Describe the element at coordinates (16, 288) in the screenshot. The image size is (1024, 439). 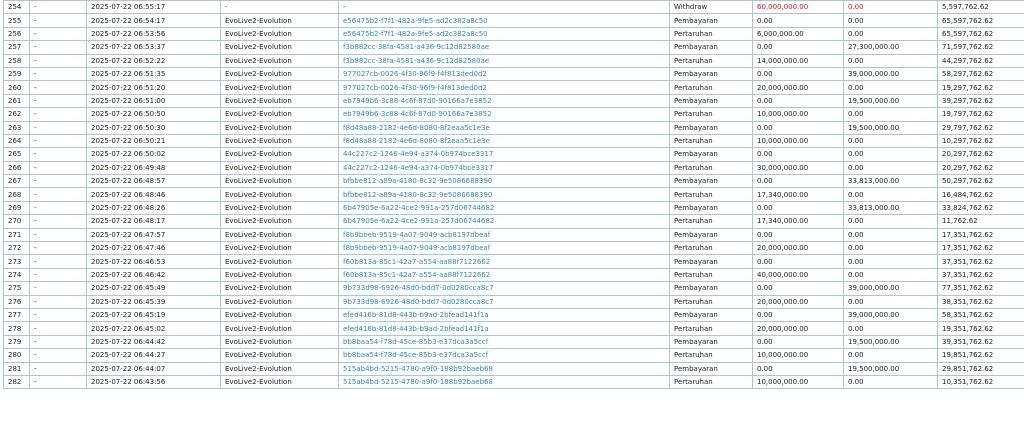
I see `row-number-cell: 275` at that location.